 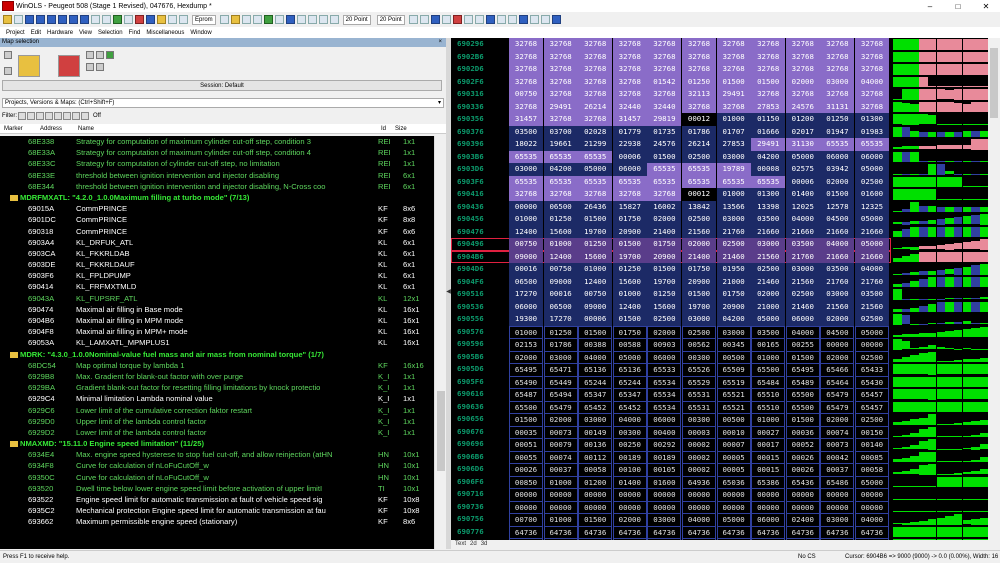 I want to click on tool-f-icon, so click(x=301, y=19).